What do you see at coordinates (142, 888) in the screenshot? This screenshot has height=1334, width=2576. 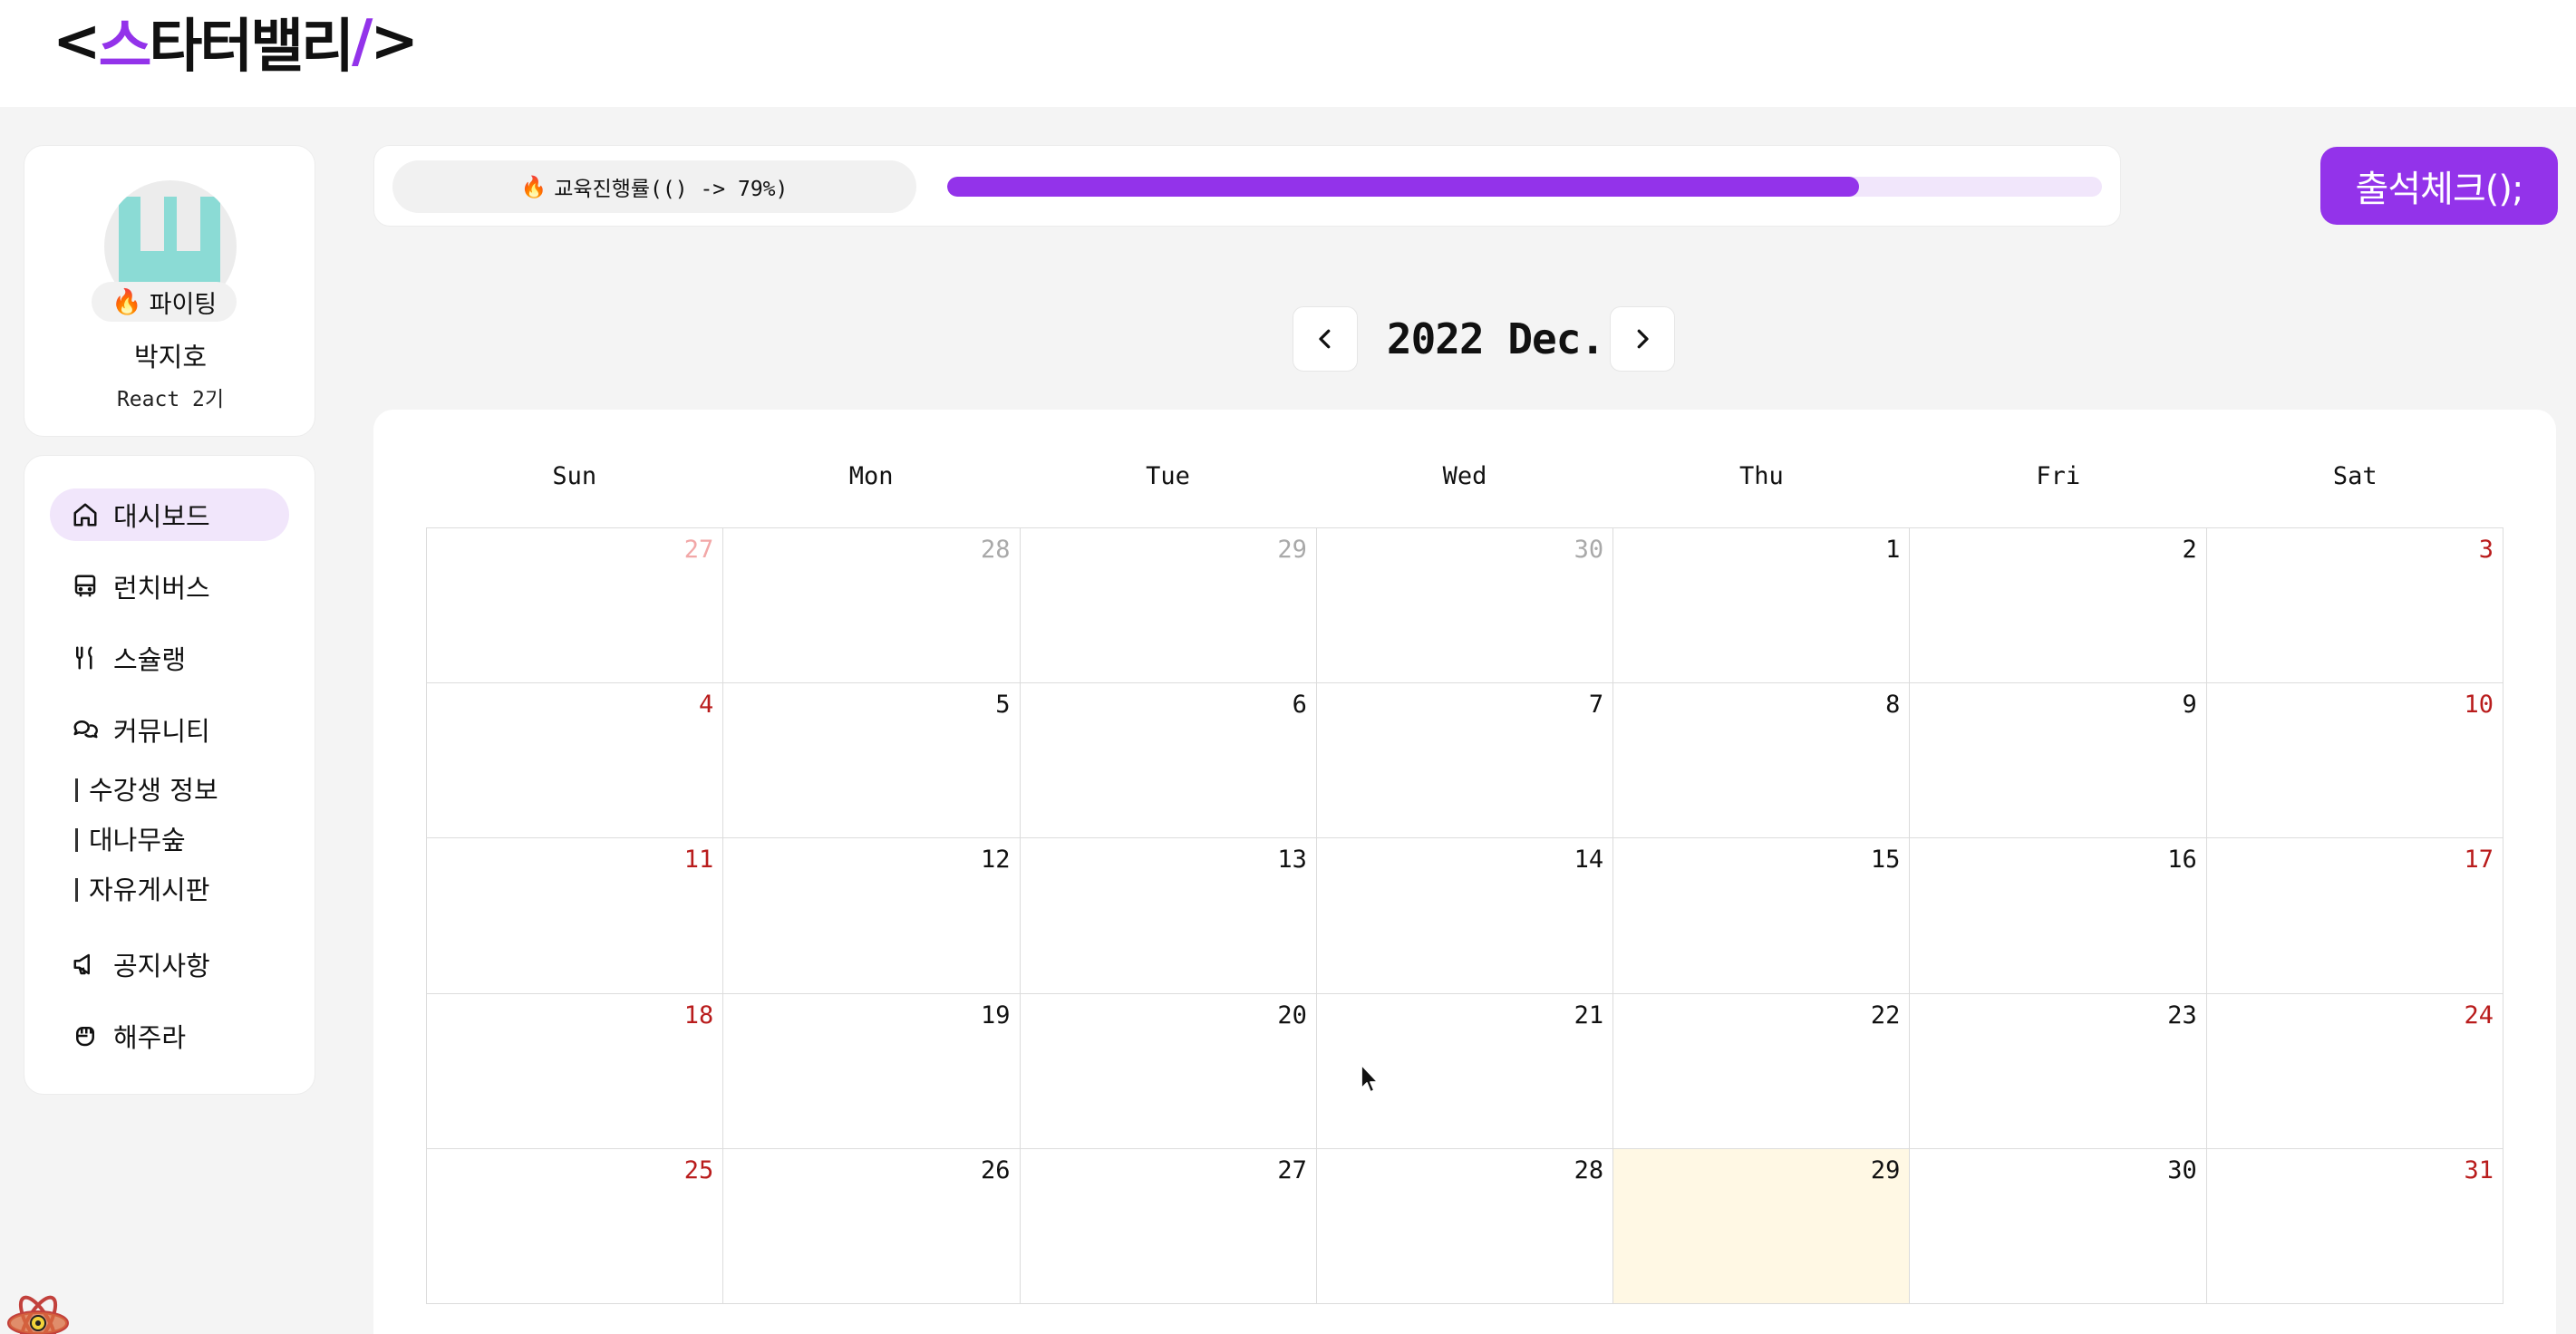 I see `sidebar-subitem-free-board: 자유게시판` at bounding box center [142, 888].